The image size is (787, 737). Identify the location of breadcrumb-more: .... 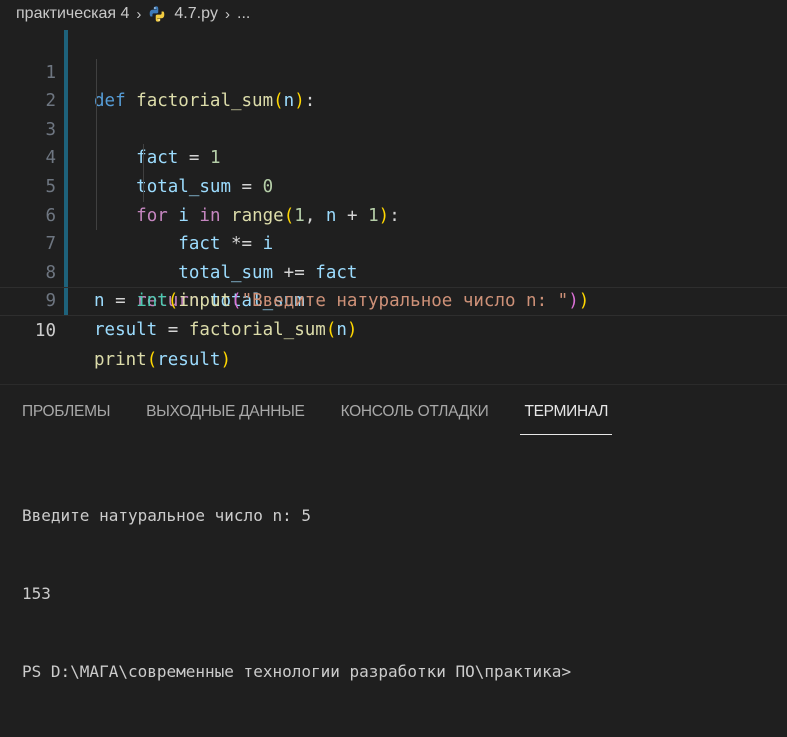
(243, 14).